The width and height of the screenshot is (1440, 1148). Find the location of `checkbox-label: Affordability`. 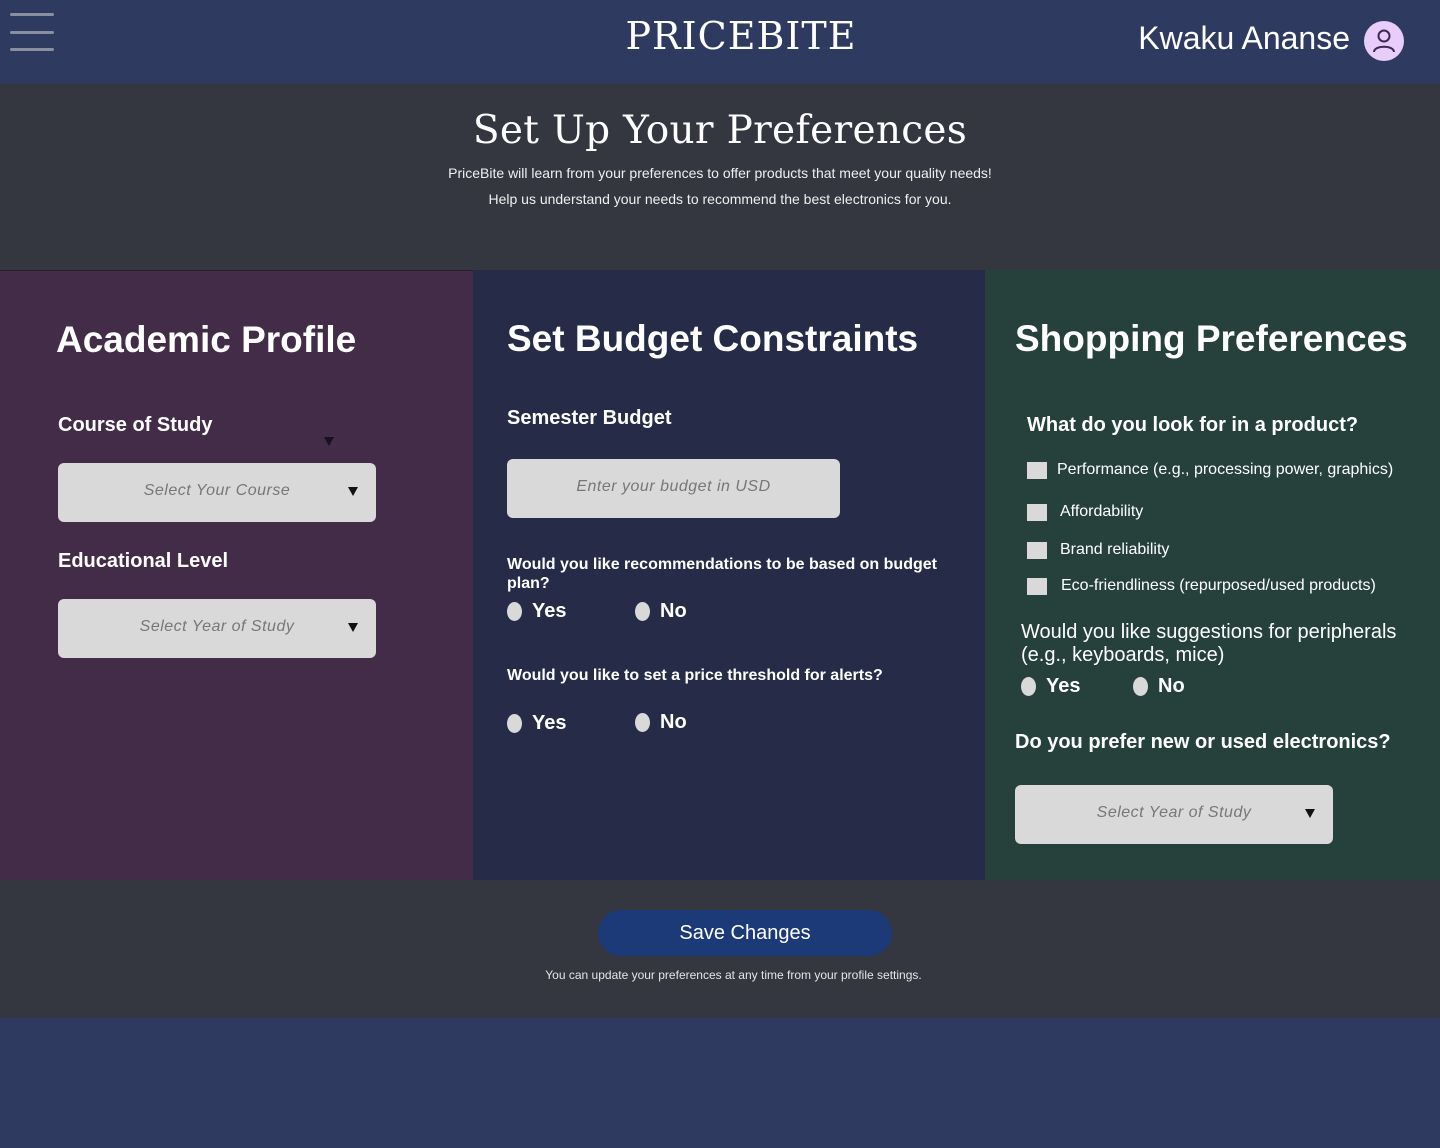

checkbox-label: Affordability is located at coordinates (1102, 511).